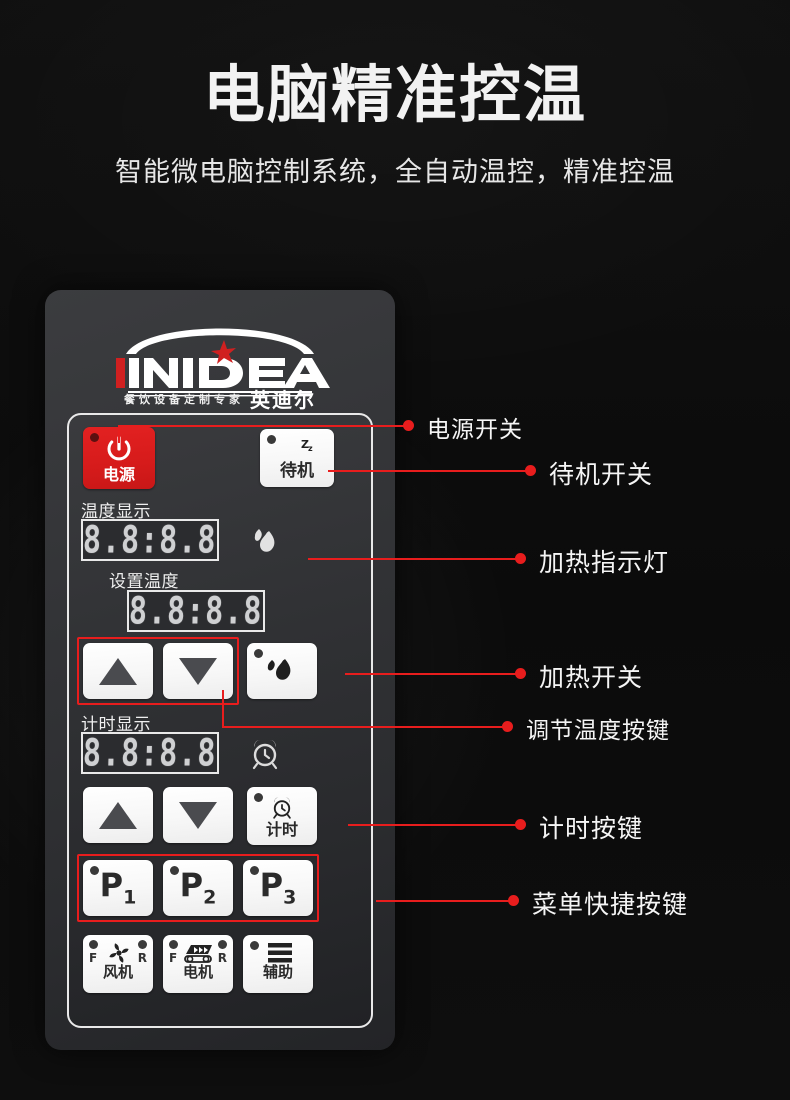 This screenshot has height=1100, width=790. I want to click on aux-button-label: 辅助, so click(277, 971).